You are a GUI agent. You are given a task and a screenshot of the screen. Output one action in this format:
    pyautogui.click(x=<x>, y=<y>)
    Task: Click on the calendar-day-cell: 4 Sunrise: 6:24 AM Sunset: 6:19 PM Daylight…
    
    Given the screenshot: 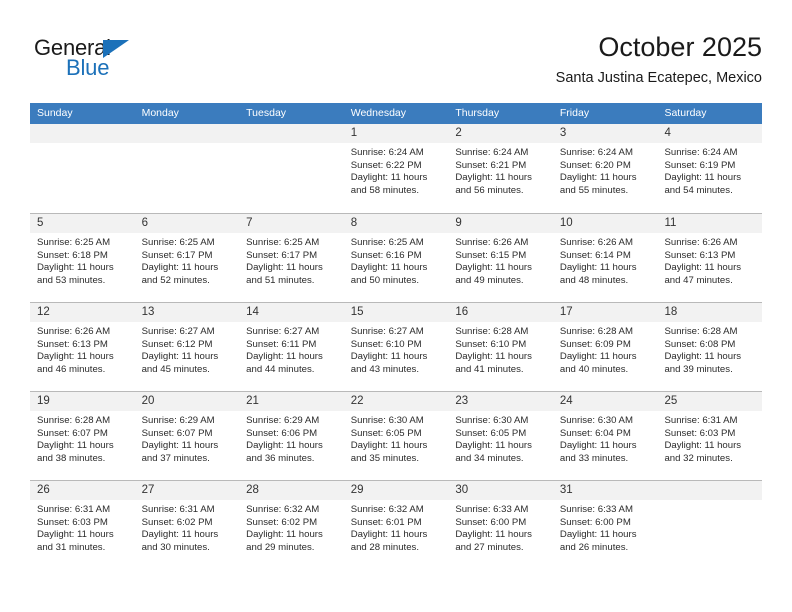 What is the action you would take?
    pyautogui.click(x=710, y=168)
    